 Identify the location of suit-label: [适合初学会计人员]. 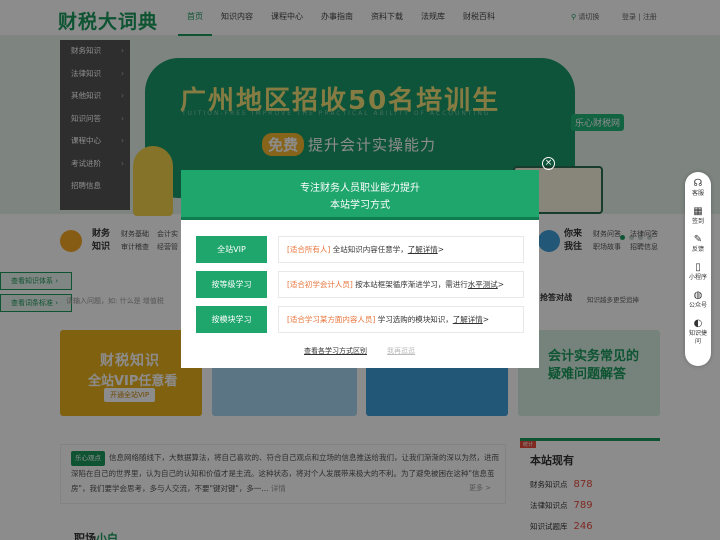
(320, 284).